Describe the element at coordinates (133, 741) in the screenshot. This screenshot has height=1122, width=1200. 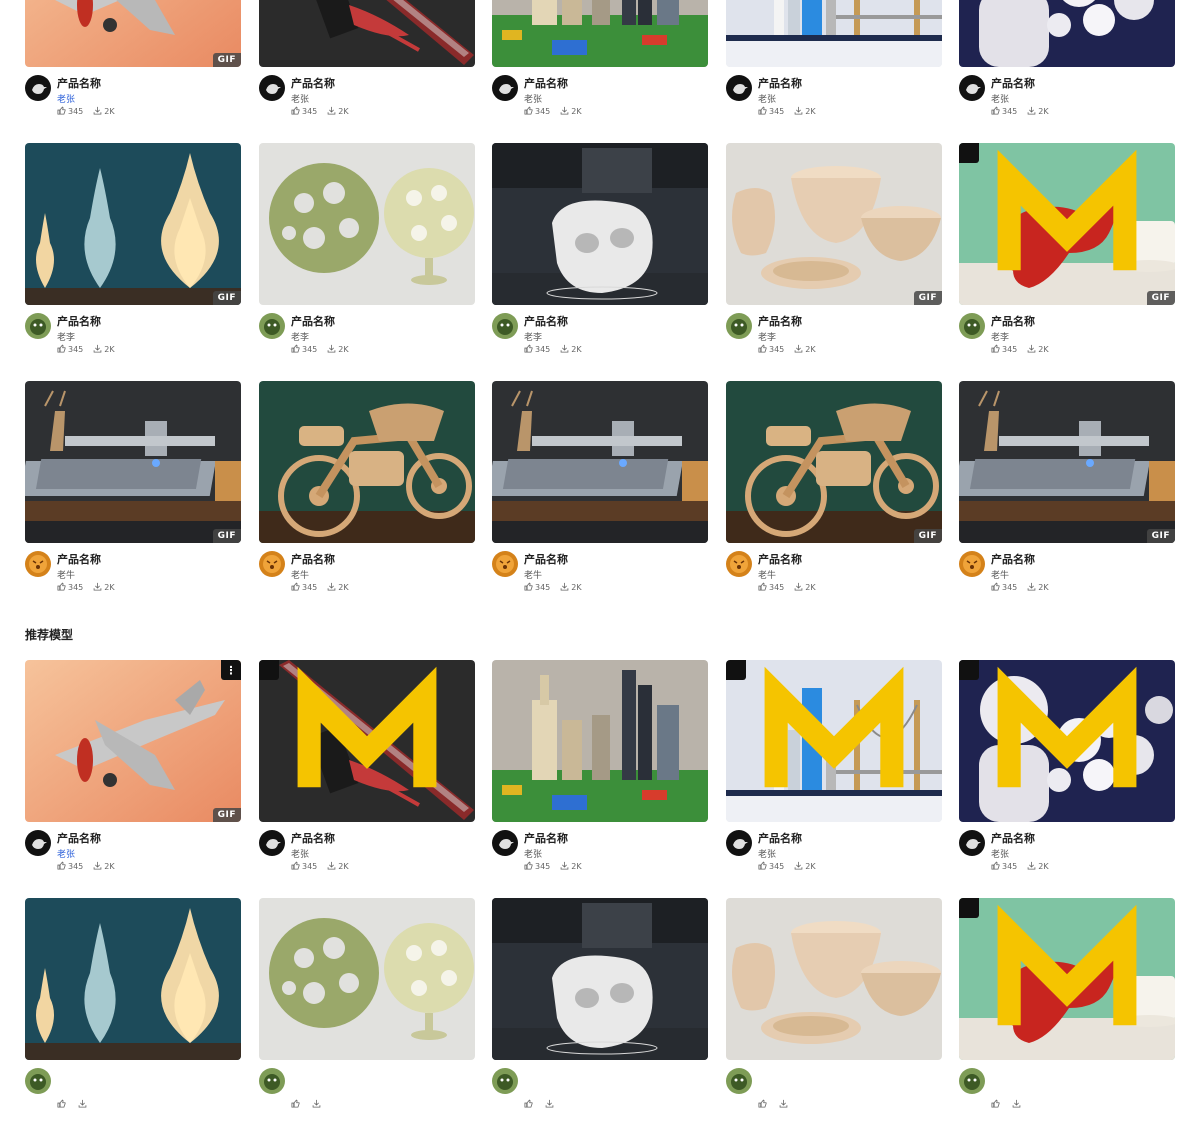
I see `airplane-model-thumbnail: GIF ⋮` at that location.